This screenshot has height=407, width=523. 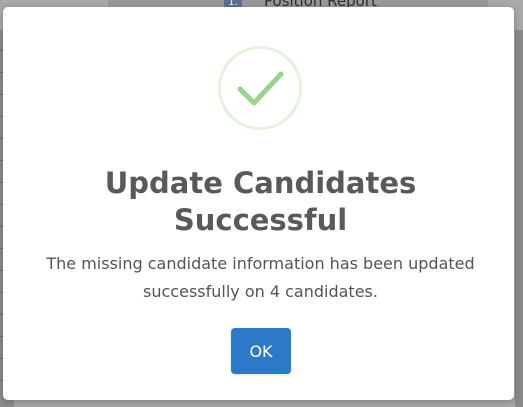 I want to click on ok-button: OK, so click(x=261, y=351).